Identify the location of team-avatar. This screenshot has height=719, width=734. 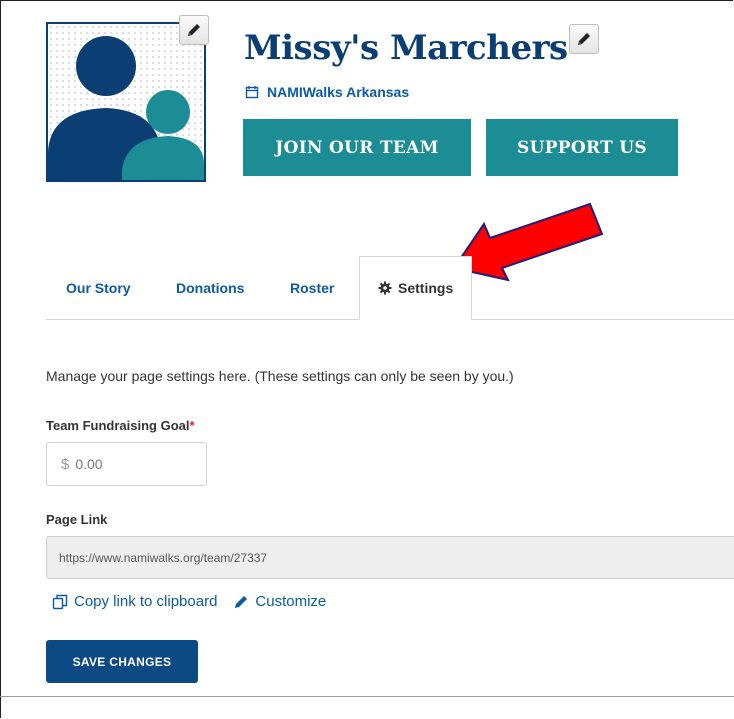
(126, 102).